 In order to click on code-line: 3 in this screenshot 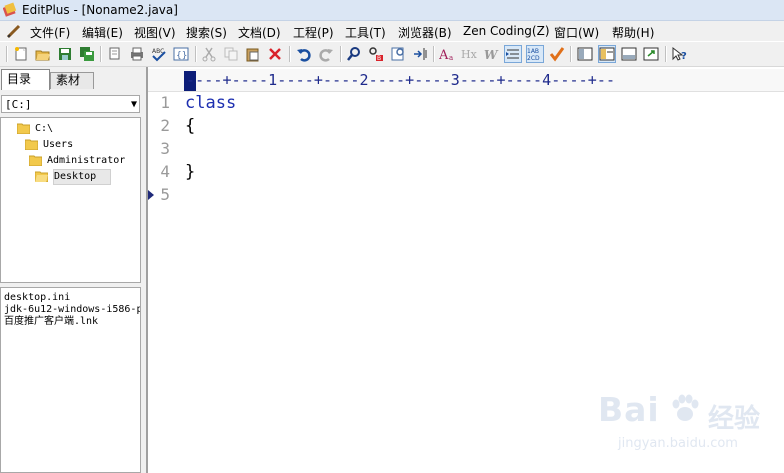, I will do `click(466, 150)`.